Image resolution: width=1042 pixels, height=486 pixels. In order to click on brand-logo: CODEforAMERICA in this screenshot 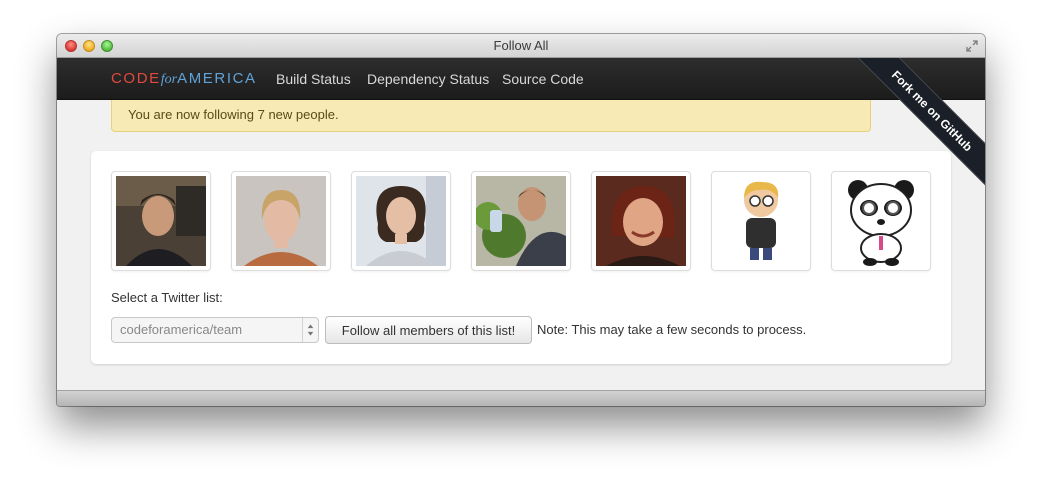, I will do `click(184, 79)`.